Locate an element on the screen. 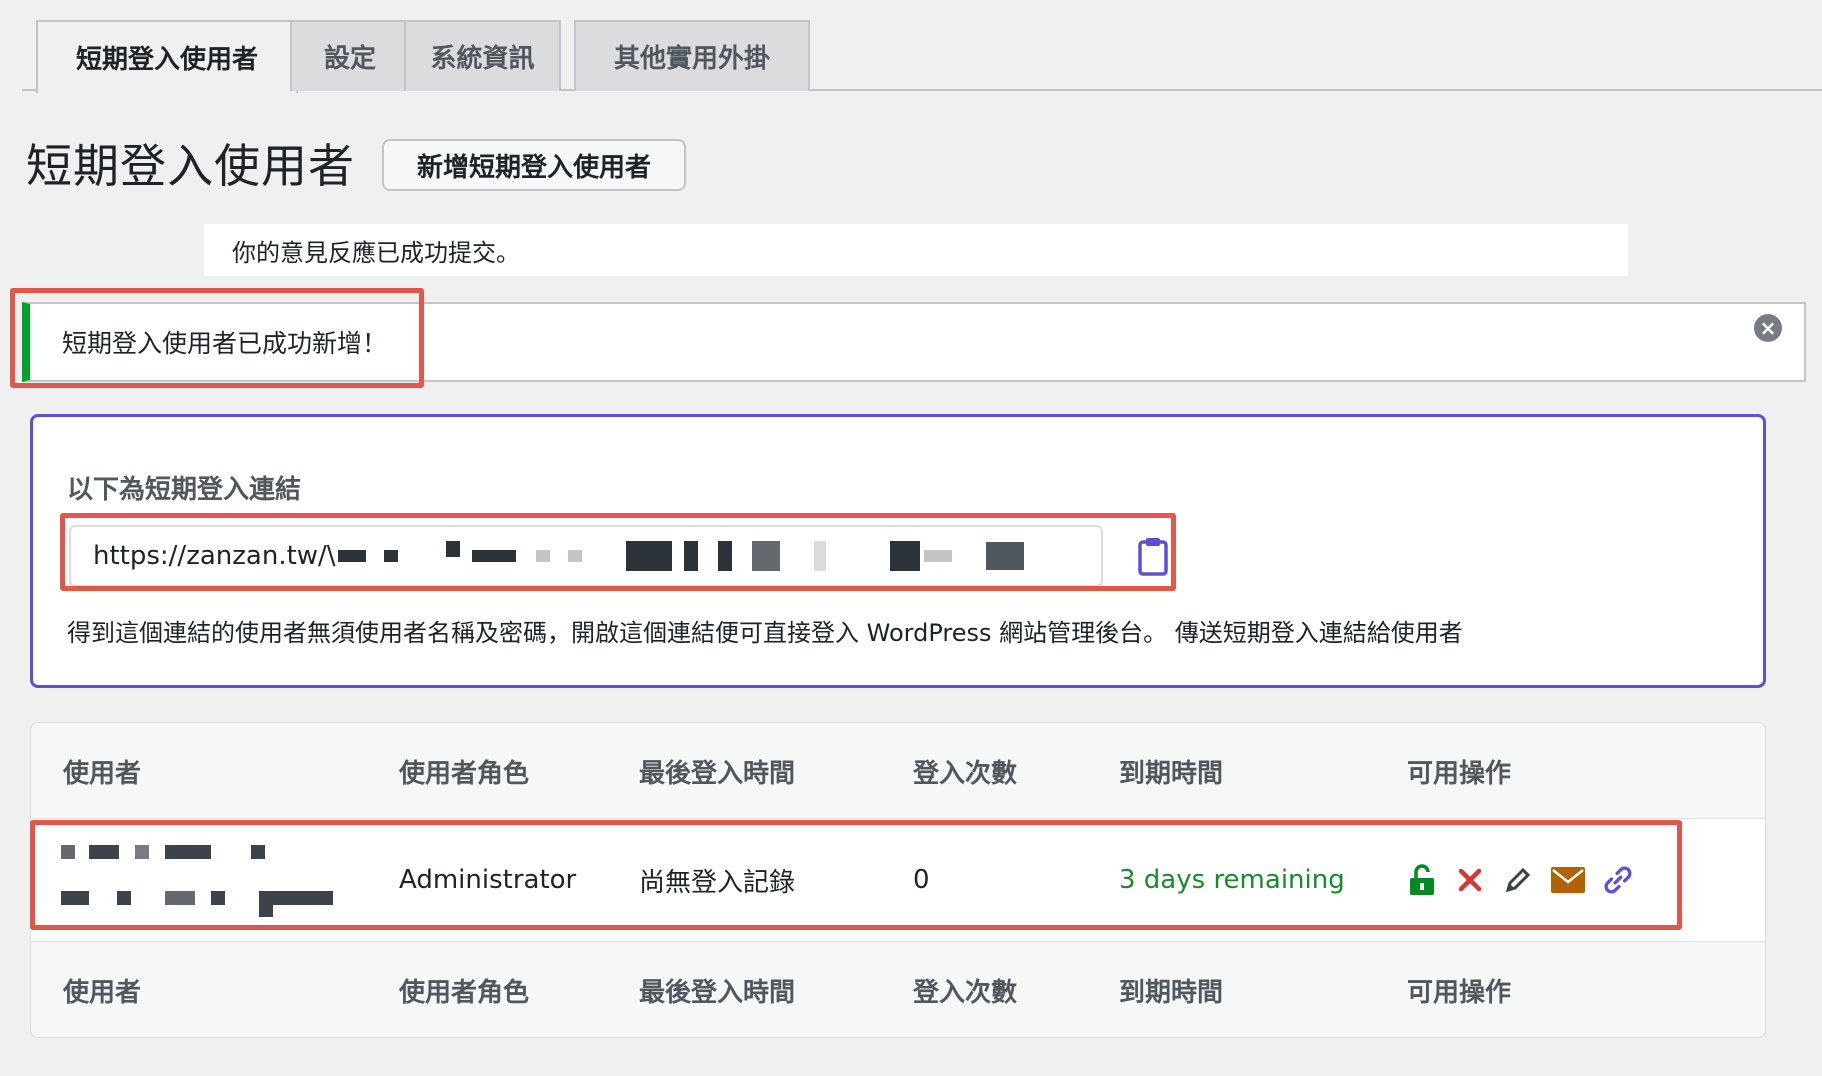 The width and height of the screenshot is (1822, 1076). link-icon is located at coordinates (1618, 880).